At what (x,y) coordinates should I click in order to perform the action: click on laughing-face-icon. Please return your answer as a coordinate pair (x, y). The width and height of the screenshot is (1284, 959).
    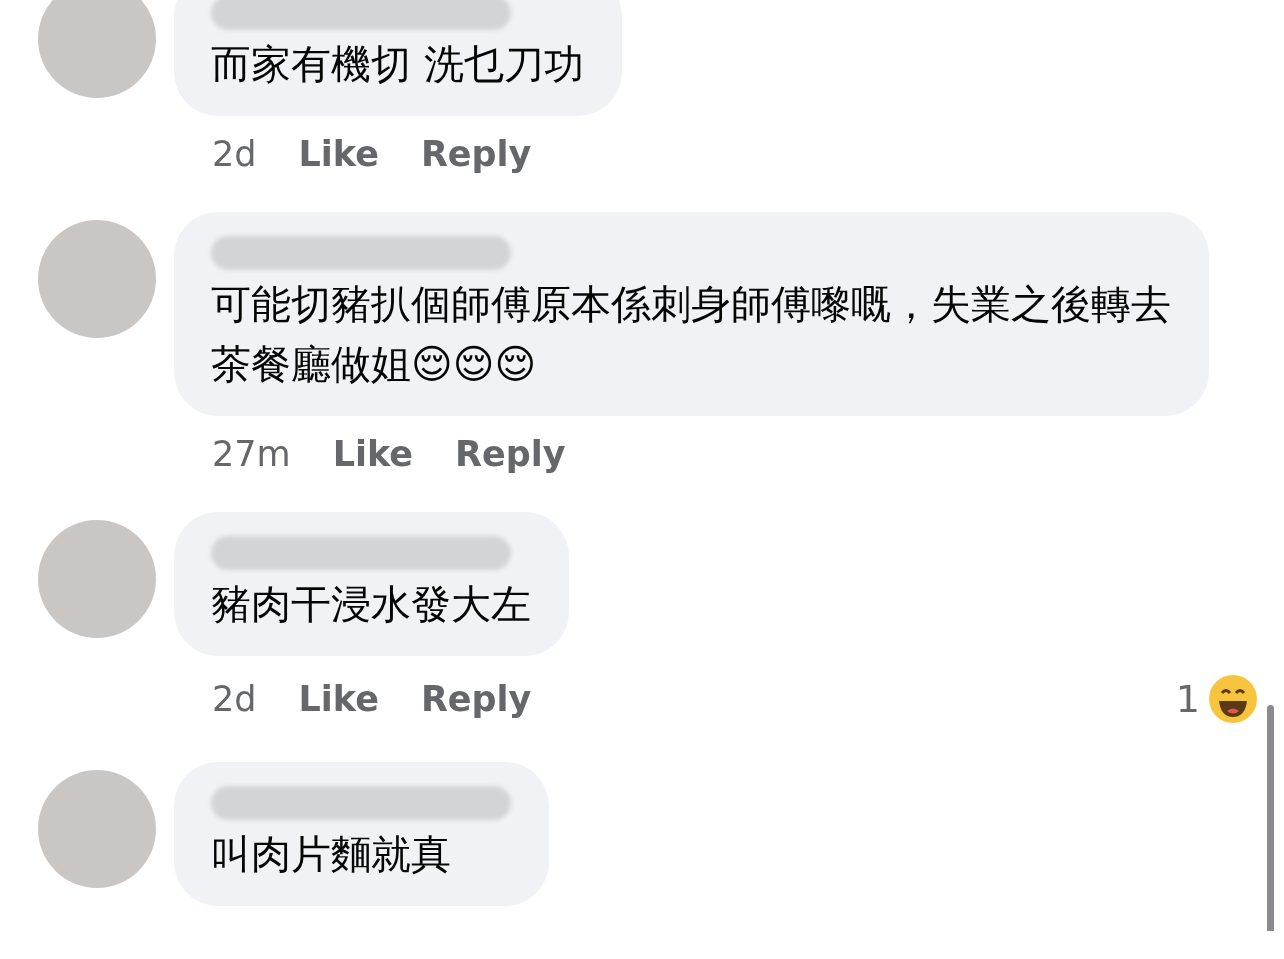
    Looking at the image, I should click on (1233, 699).